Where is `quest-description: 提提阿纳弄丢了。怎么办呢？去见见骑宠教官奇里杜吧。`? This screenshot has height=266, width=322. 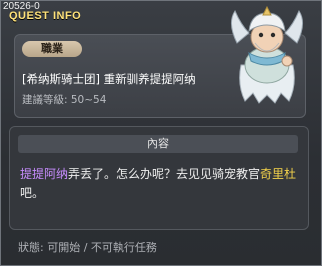
quest-description: 提提阿纳弄丢了。怎么办呢？去见见骑宠教官奇里杜吧。 is located at coordinates (160, 184).